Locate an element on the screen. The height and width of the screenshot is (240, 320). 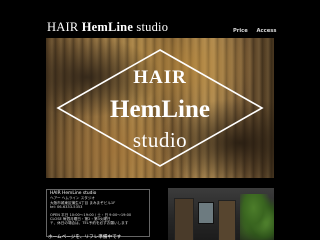
storefront-photo is located at coordinates (221, 214).